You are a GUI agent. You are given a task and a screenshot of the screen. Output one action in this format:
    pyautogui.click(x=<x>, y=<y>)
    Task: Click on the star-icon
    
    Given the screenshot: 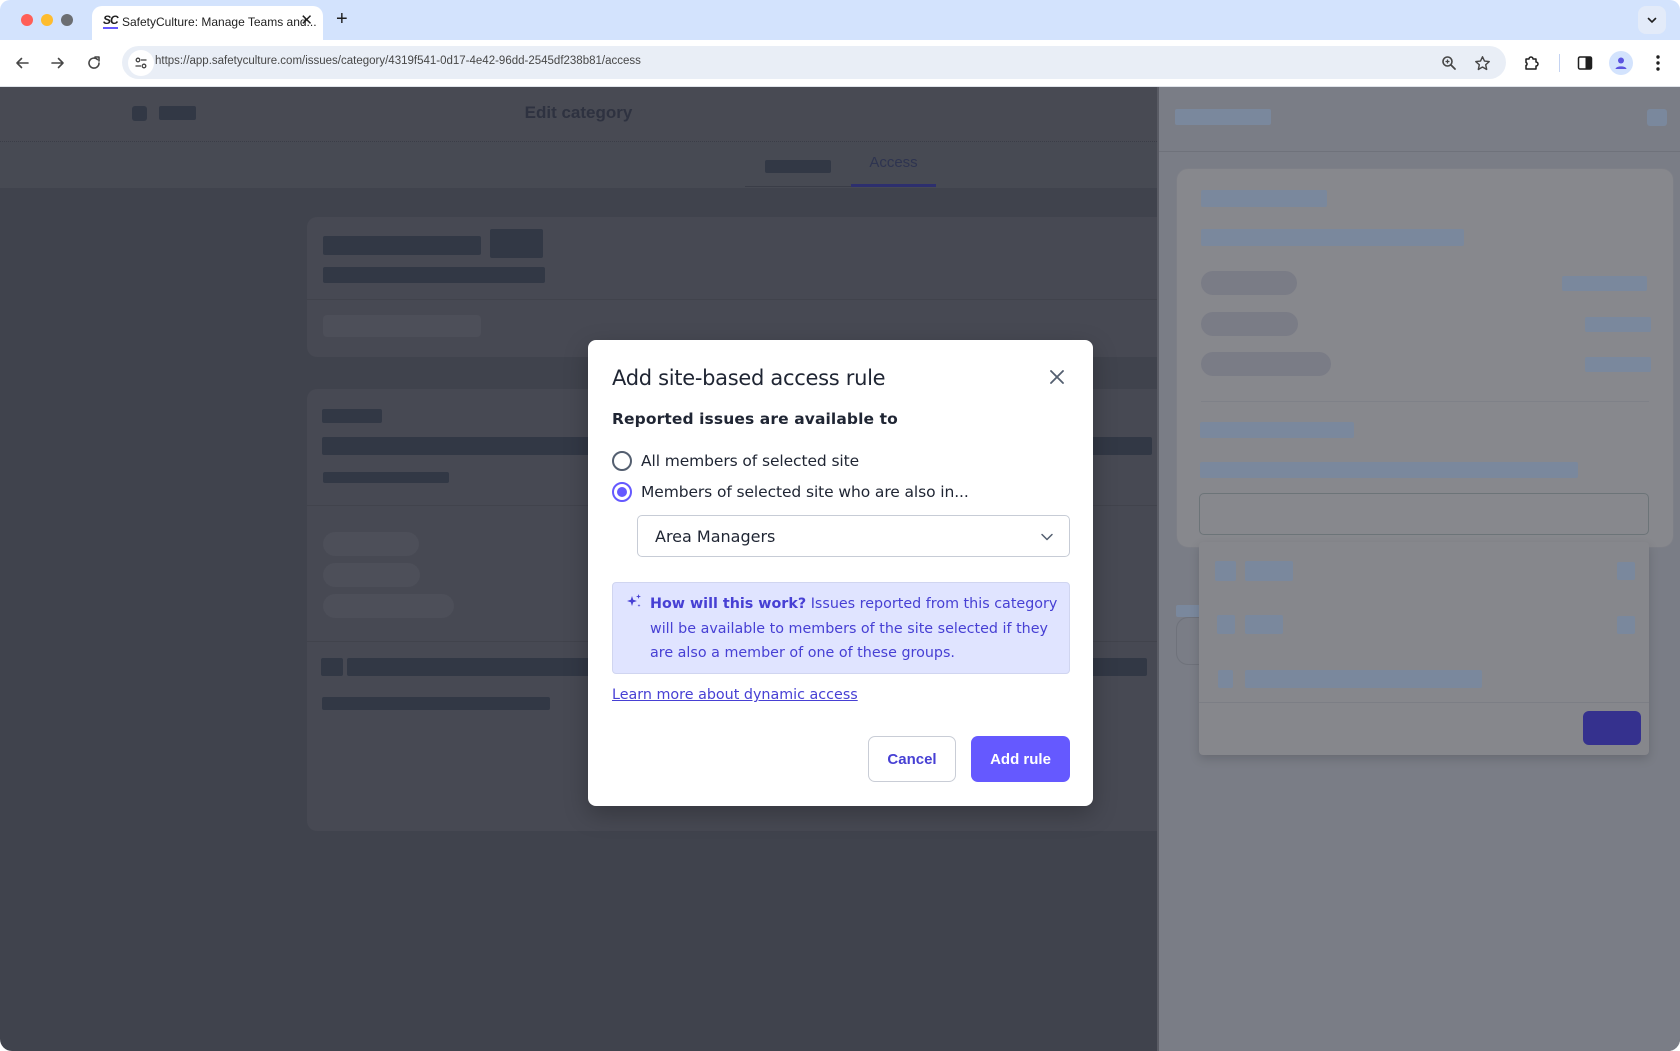 What is the action you would take?
    pyautogui.click(x=1482, y=62)
    